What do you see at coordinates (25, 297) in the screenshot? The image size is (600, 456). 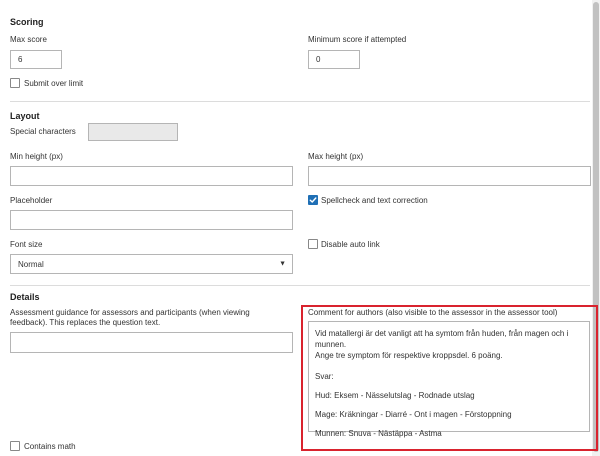 I see `details-section-title: Details` at bounding box center [25, 297].